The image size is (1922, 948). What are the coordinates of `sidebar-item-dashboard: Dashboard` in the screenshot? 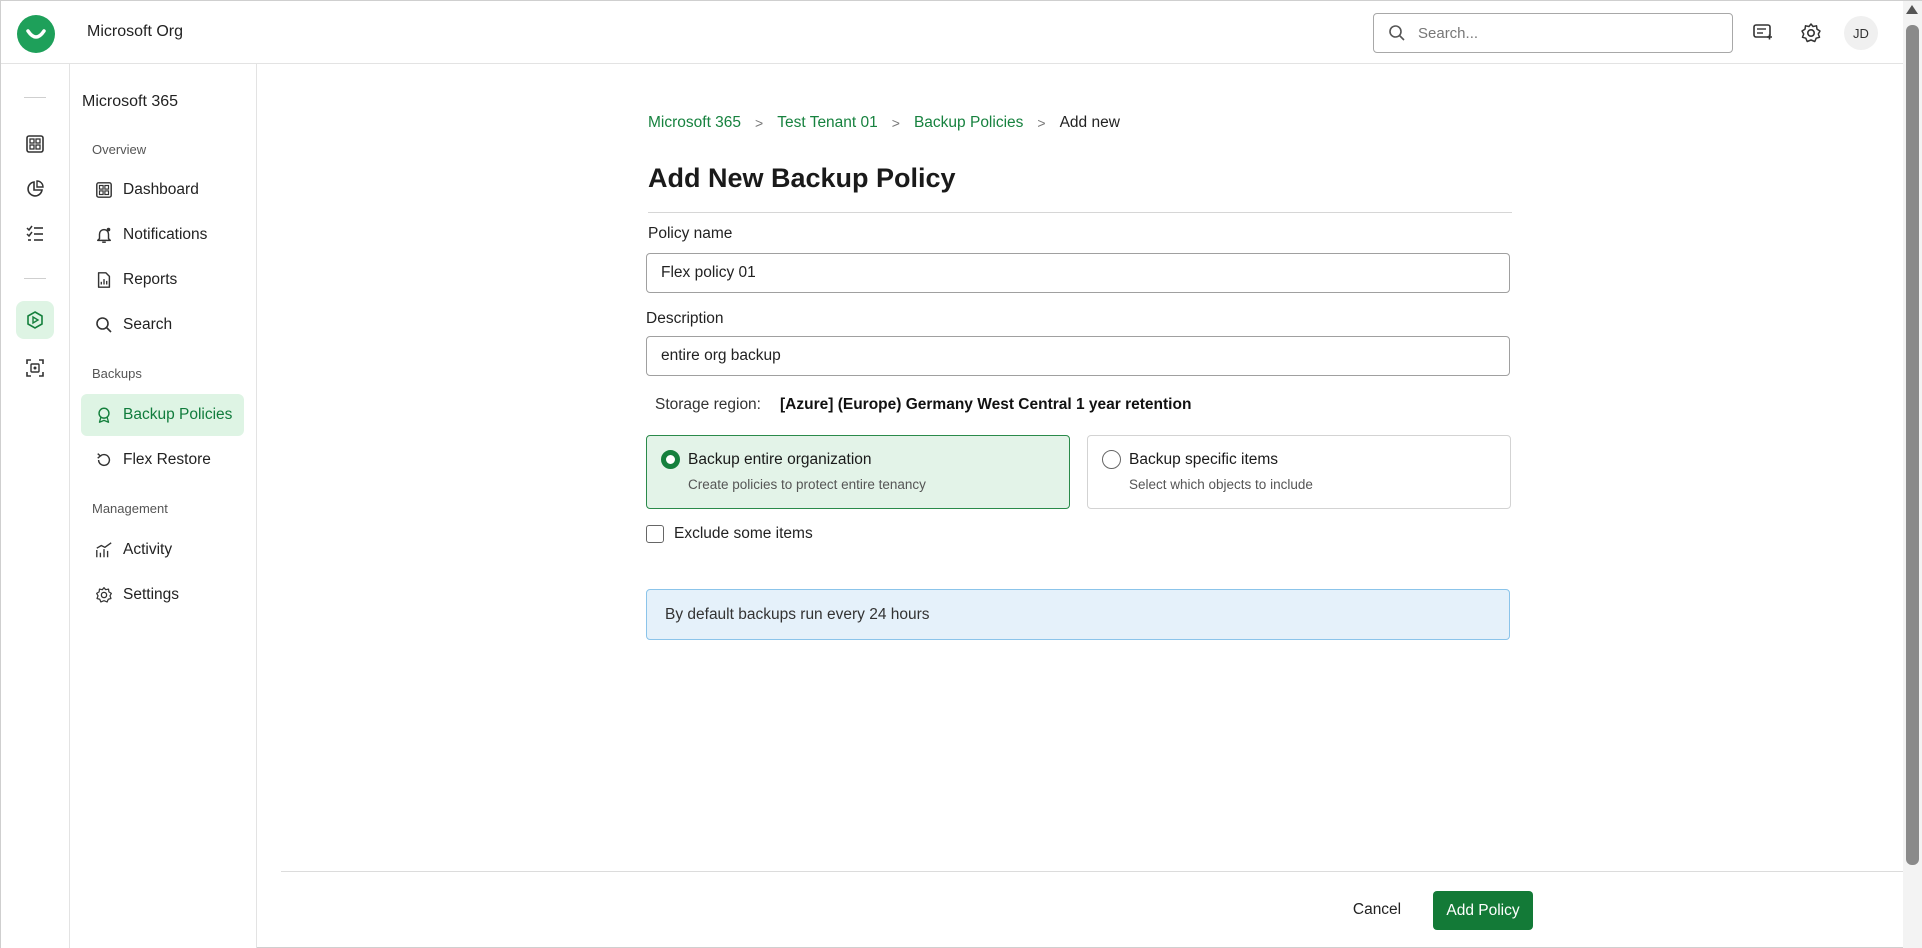 It's located at (162, 190).